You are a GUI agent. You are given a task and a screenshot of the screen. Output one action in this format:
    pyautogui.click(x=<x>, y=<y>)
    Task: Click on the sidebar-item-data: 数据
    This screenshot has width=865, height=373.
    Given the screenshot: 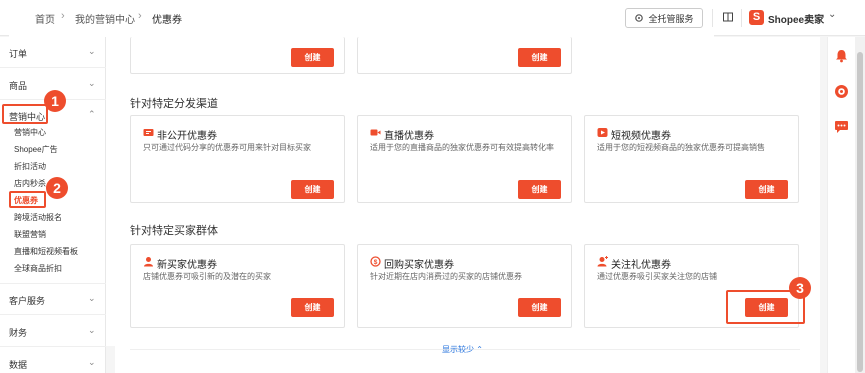 What is the action you would take?
    pyautogui.click(x=18, y=364)
    